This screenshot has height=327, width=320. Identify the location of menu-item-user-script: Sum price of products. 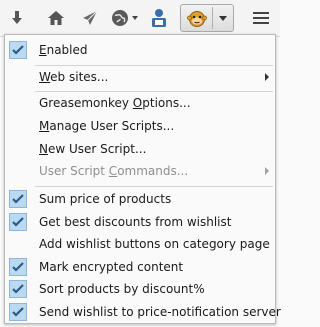
(140, 199).